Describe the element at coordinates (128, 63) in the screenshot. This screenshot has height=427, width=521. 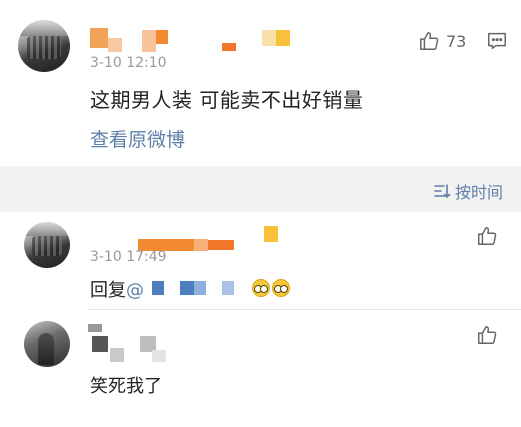
I see `post-timestamp: 3-10 12:10` at that location.